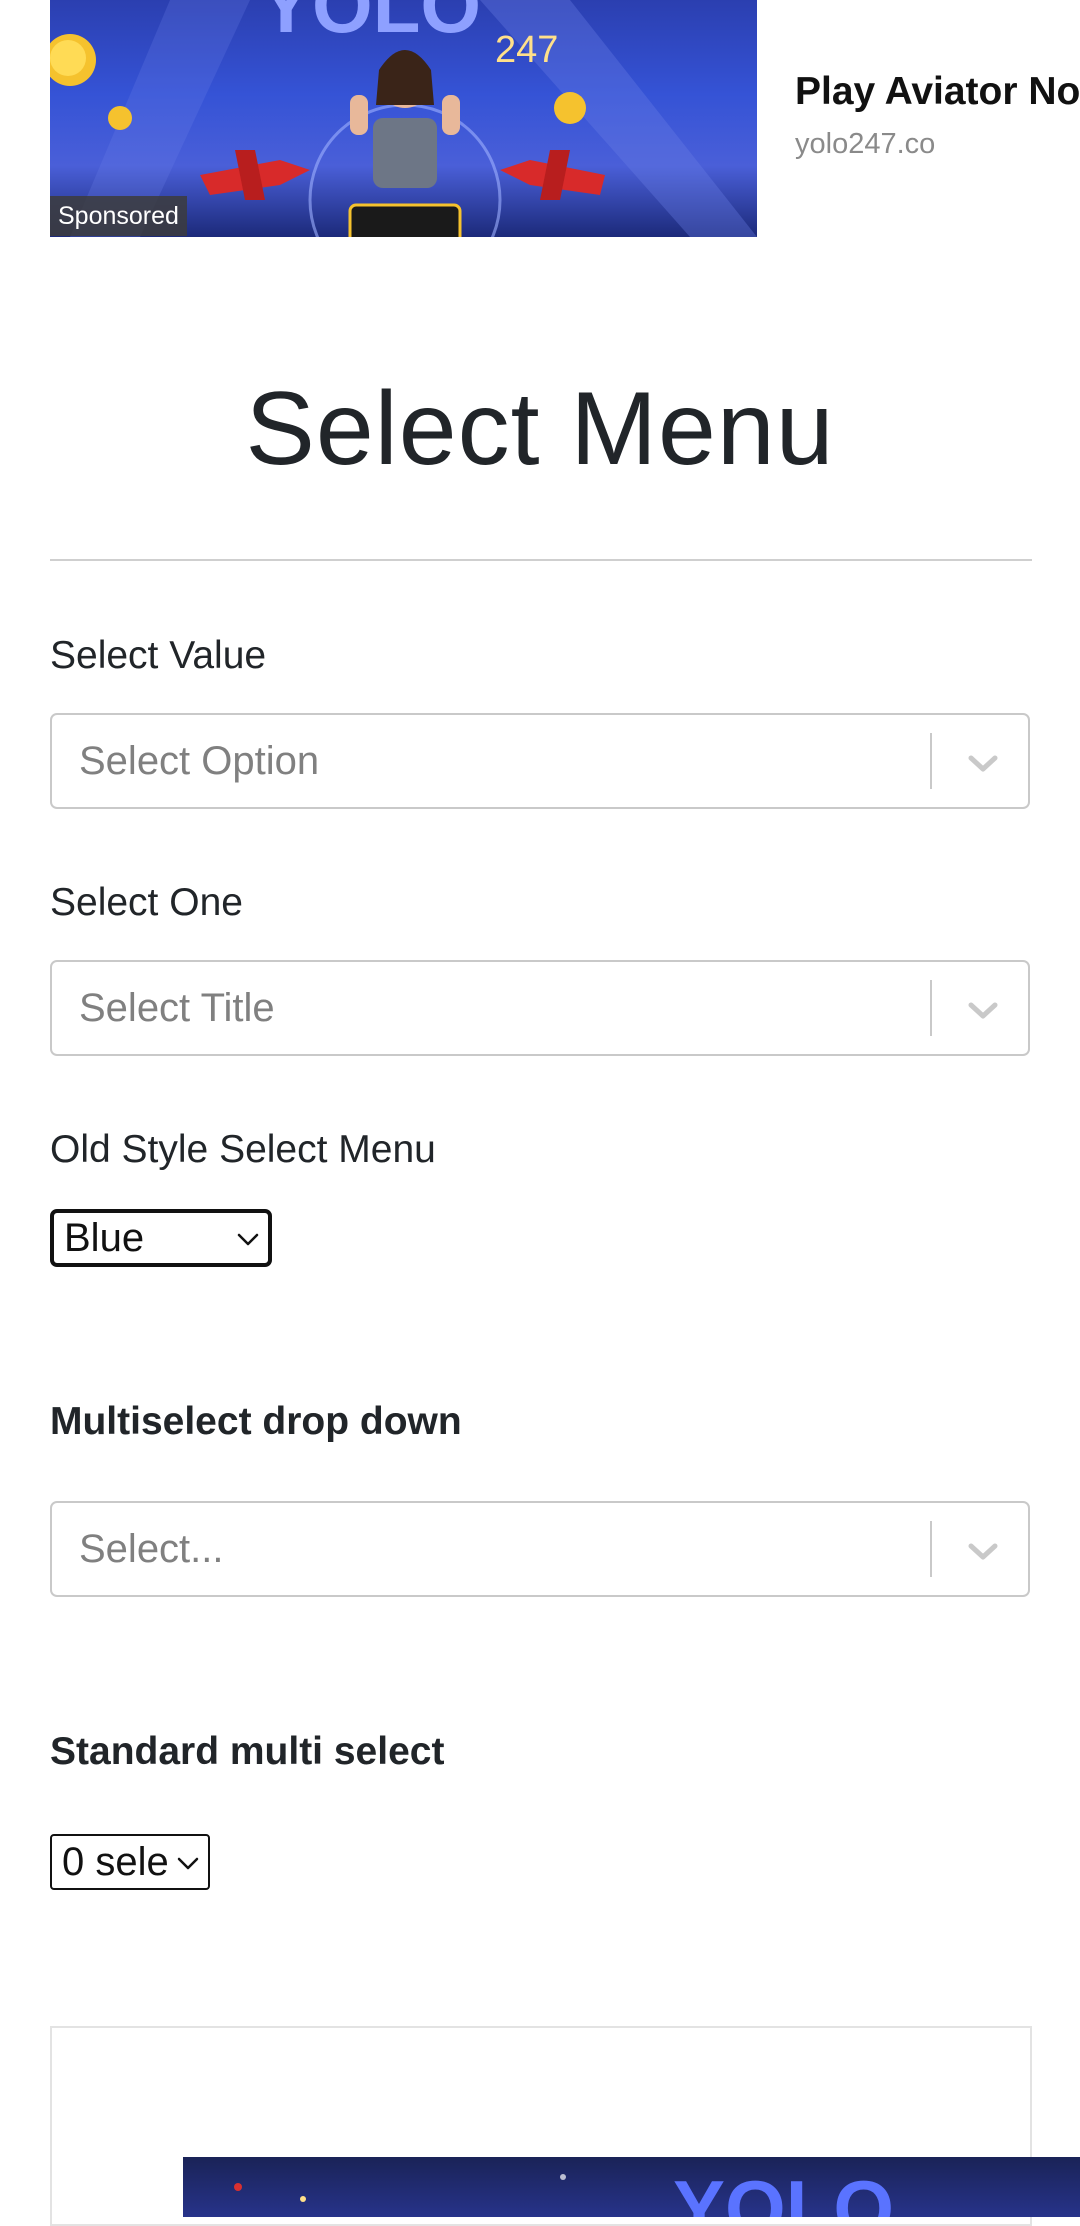 The width and height of the screenshot is (1080, 2226). I want to click on sponsored-label: Sponsored, so click(118, 216).